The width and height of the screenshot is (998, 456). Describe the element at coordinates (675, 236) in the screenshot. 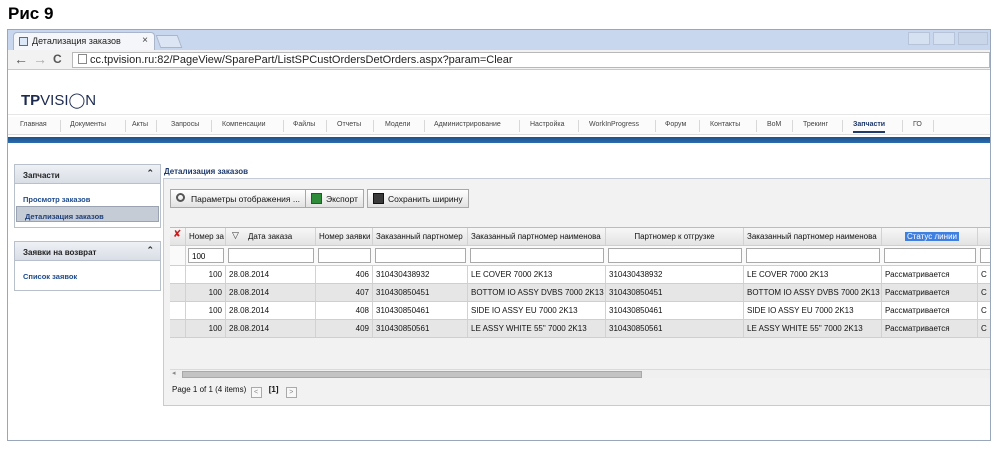

I see `column-header-ship-partnumber: Партномер к отгрузке` at that location.